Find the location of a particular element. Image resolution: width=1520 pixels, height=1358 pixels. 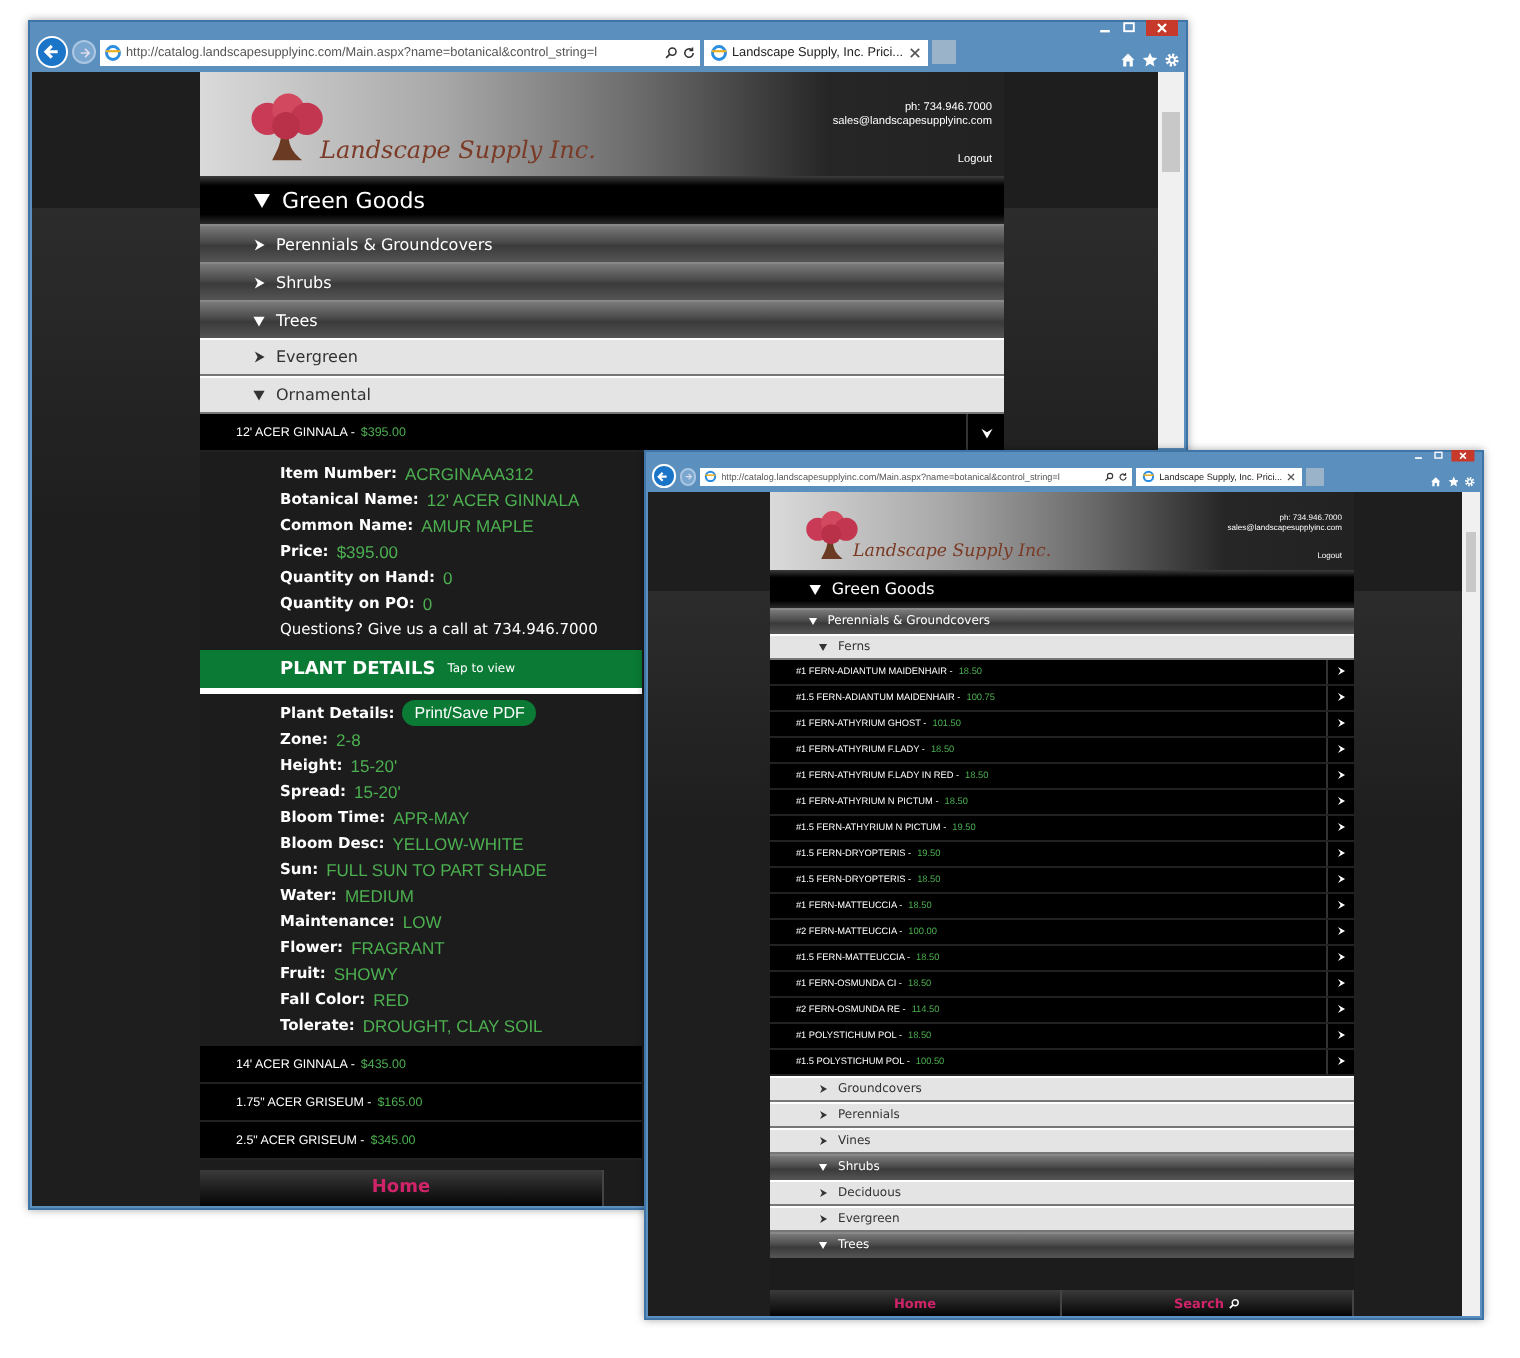

field-value: $395.00 is located at coordinates (367, 551).